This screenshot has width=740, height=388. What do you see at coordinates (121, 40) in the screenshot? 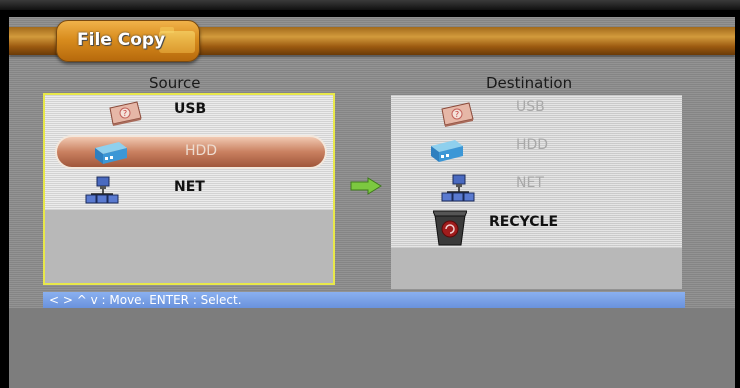
I see `page-title: File Copy` at bounding box center [121, 40].